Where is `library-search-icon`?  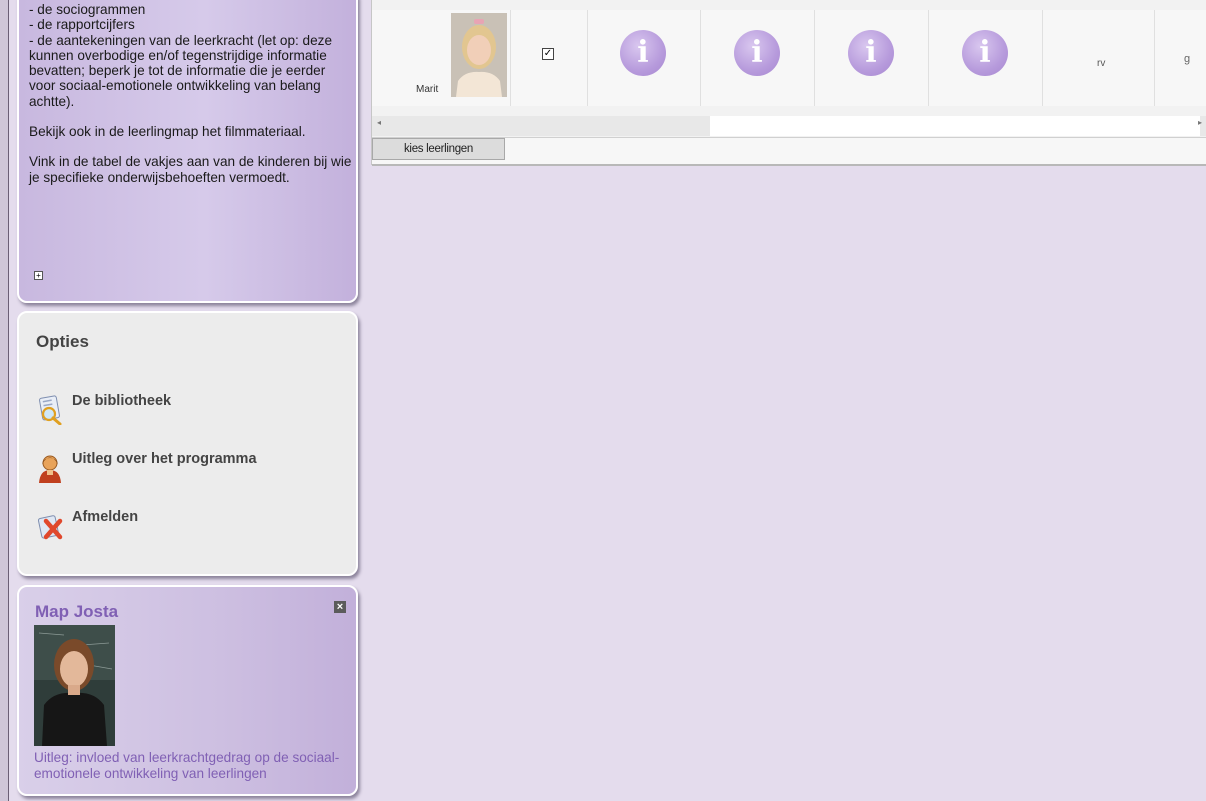
library-search-icon is located at coordinates (50, 410).